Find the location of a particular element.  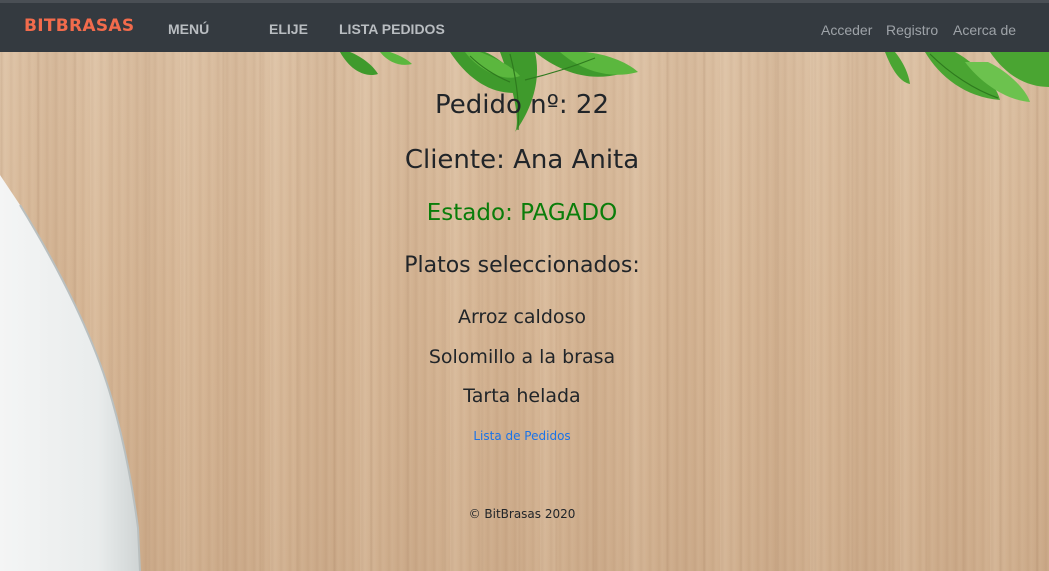

nav-about-link: Acerca de is located at coordinates (984, 30).